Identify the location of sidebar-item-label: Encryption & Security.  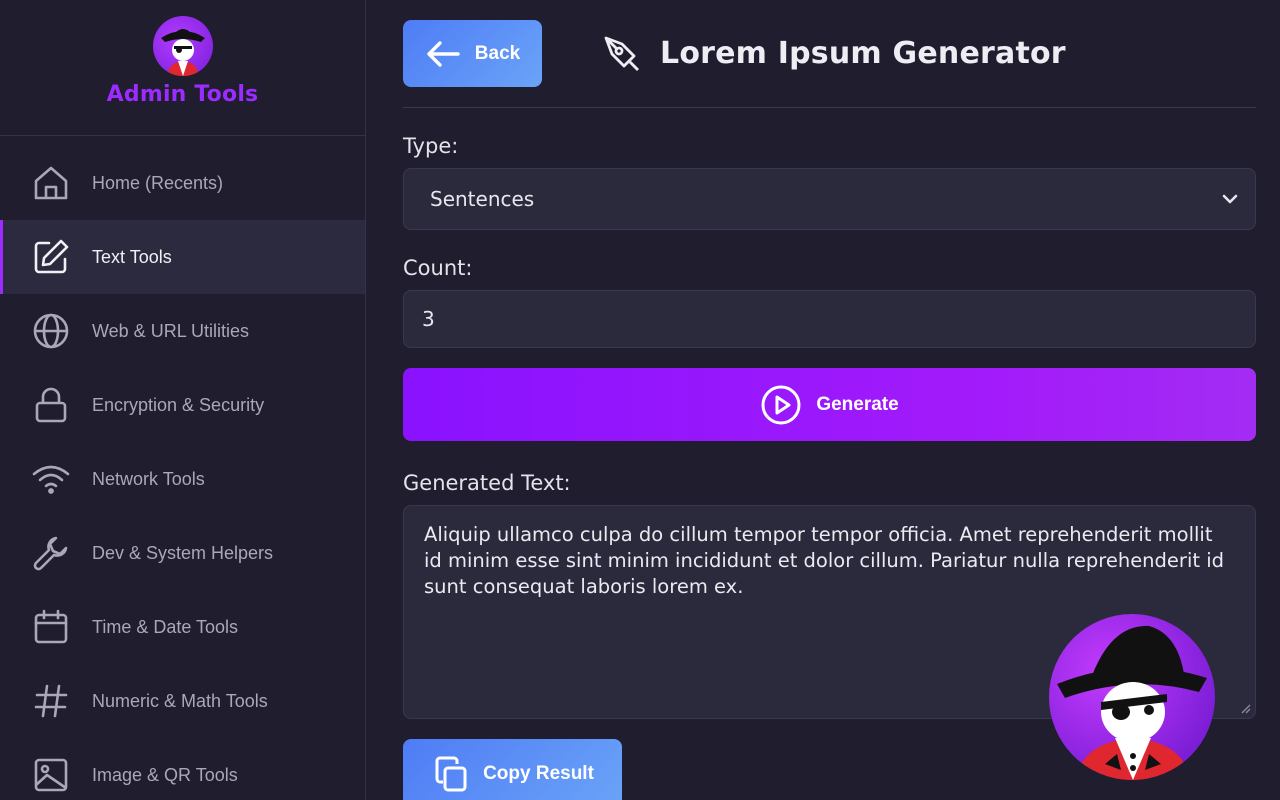
(178, 404).